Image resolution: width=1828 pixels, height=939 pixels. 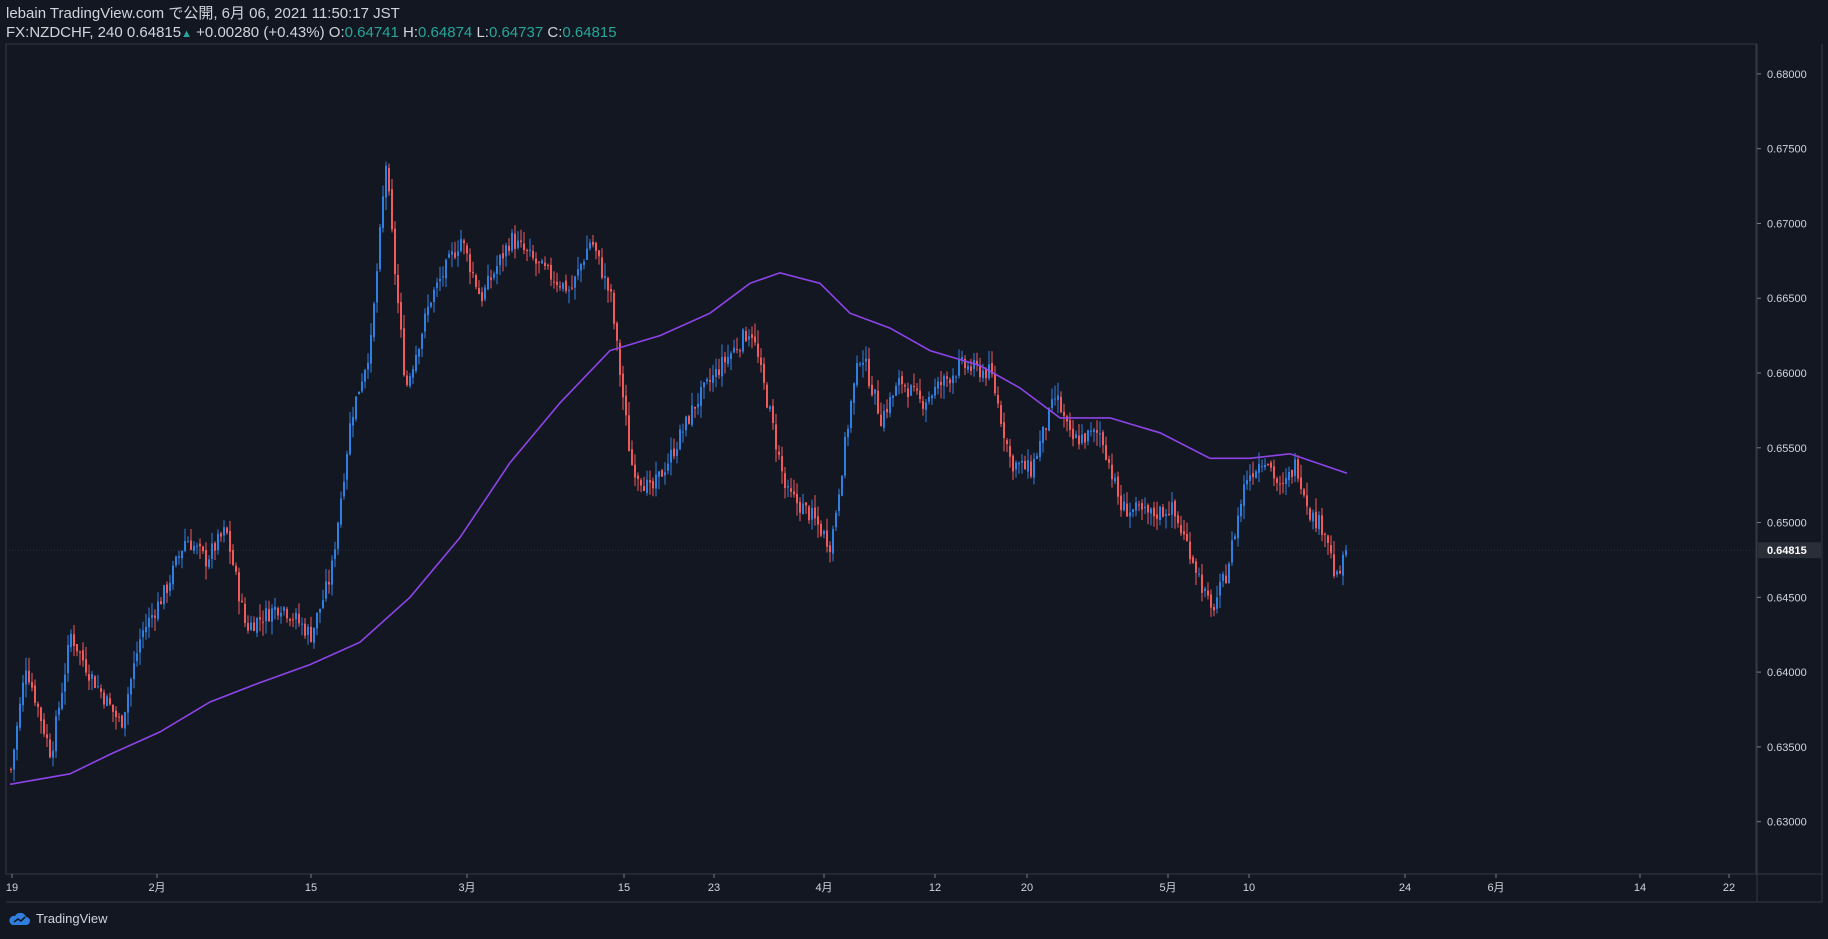 What do you see at coordinates (57, 918) in the screenshot?
I see `tradingview-brand: TradingView` at bounding box center [57, 918].